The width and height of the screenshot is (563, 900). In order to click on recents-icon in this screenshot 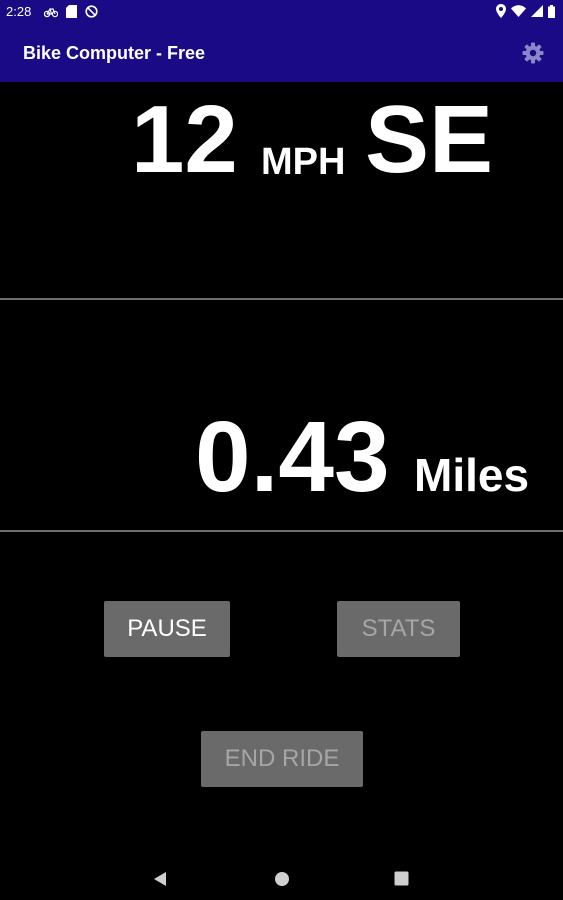, I will do `click(401, 881)`.